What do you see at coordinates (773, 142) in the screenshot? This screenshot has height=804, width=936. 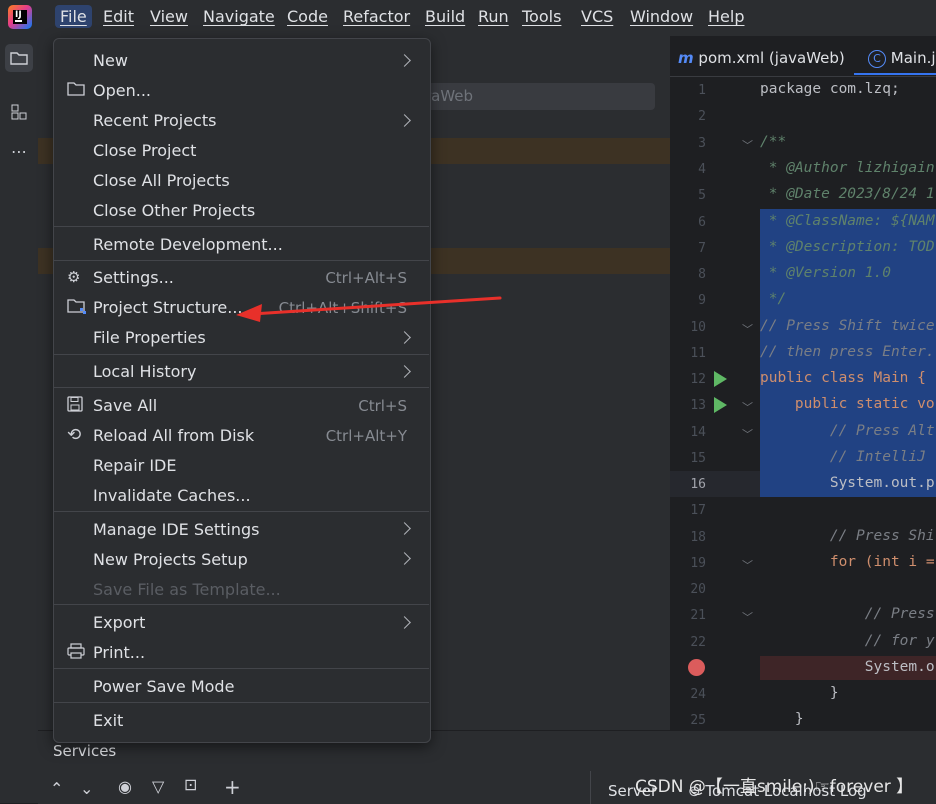 I see `code-line: /**` at bounding box center [773, 142].